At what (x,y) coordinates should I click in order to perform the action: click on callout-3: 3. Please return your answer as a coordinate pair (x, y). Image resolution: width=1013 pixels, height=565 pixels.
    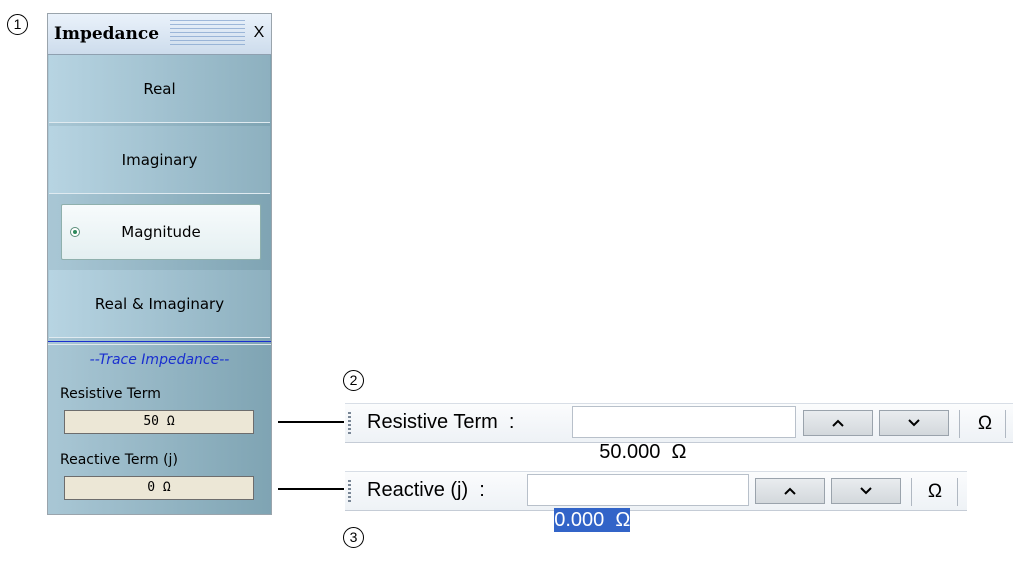
    Looking at the image, I should click on (353, 537).